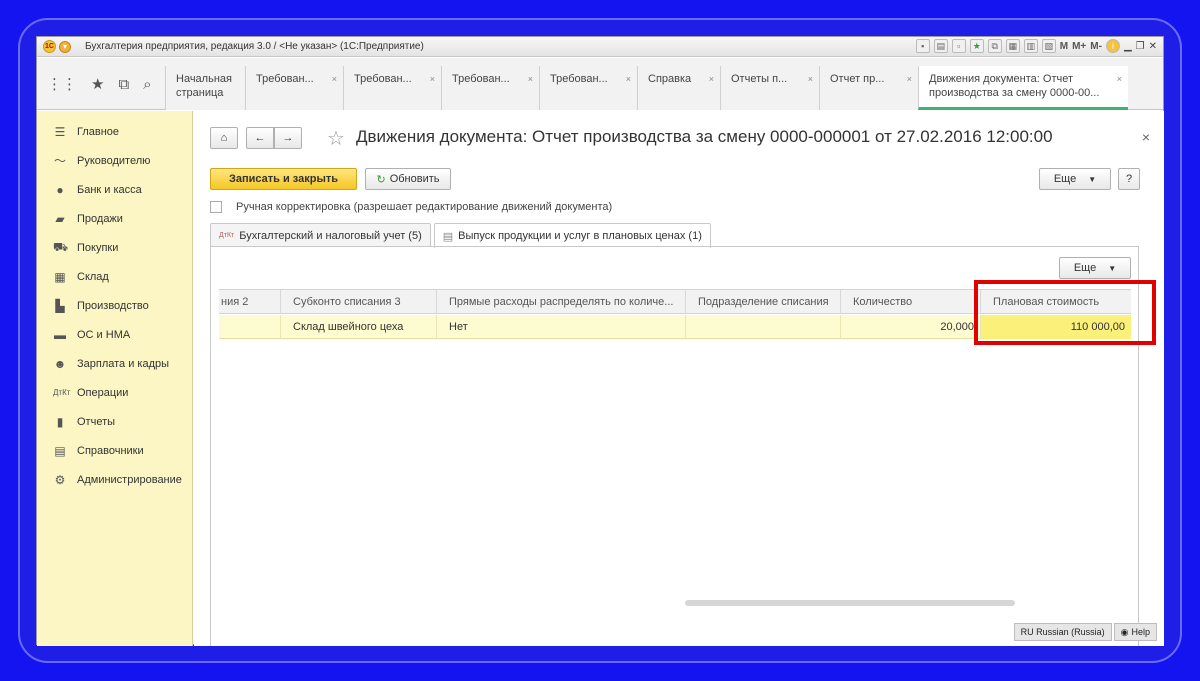 This screenshot has width=1200, height=681. What do you see at coordinates (294, 88) in the screenshot?
I see `tab-requirement-1: Требован... ×` at bounding box center [294, 88].